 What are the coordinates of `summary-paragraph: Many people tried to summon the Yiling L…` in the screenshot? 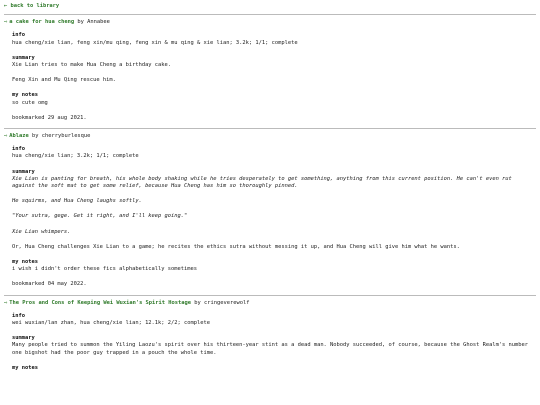 It's located at (270, 349).